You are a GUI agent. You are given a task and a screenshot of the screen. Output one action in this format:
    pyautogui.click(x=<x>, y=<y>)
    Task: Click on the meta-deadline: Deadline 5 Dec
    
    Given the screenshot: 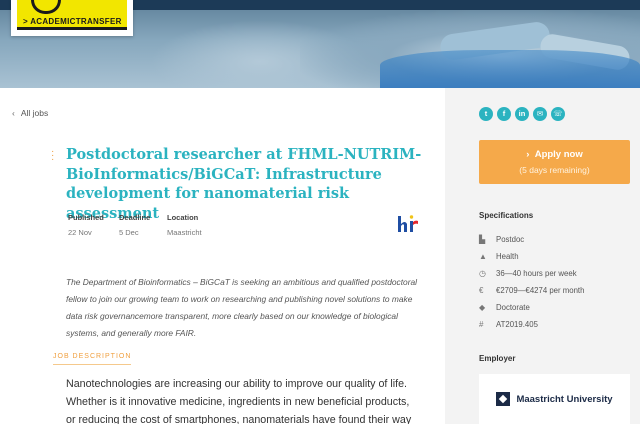 What is the action you would take?
    pyautogui.click(x=135, y=225)
    